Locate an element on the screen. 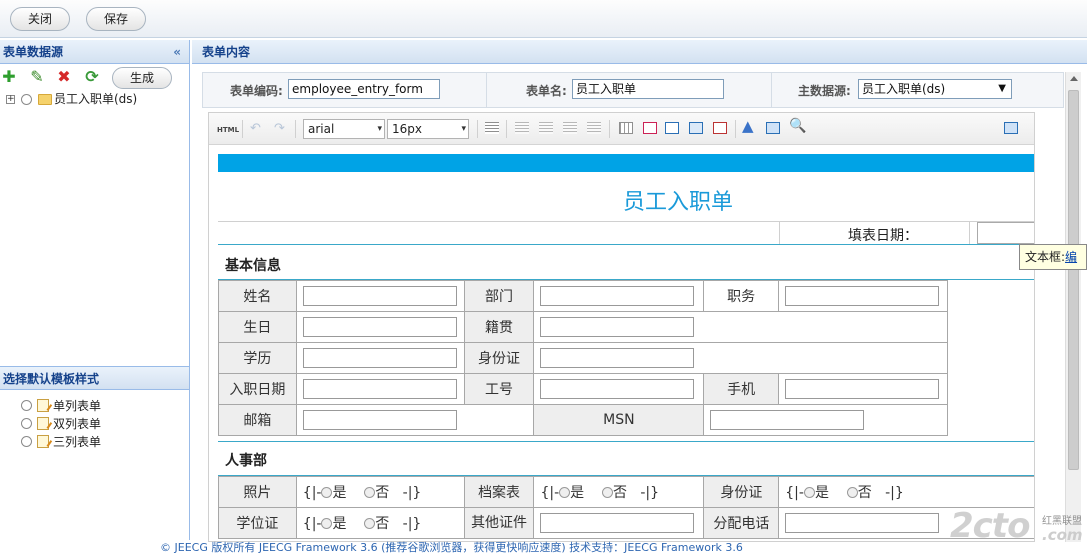 This screenshot has height=555, width=1087. refresh-icon: ⟳ is located at coordinates (92, 77).